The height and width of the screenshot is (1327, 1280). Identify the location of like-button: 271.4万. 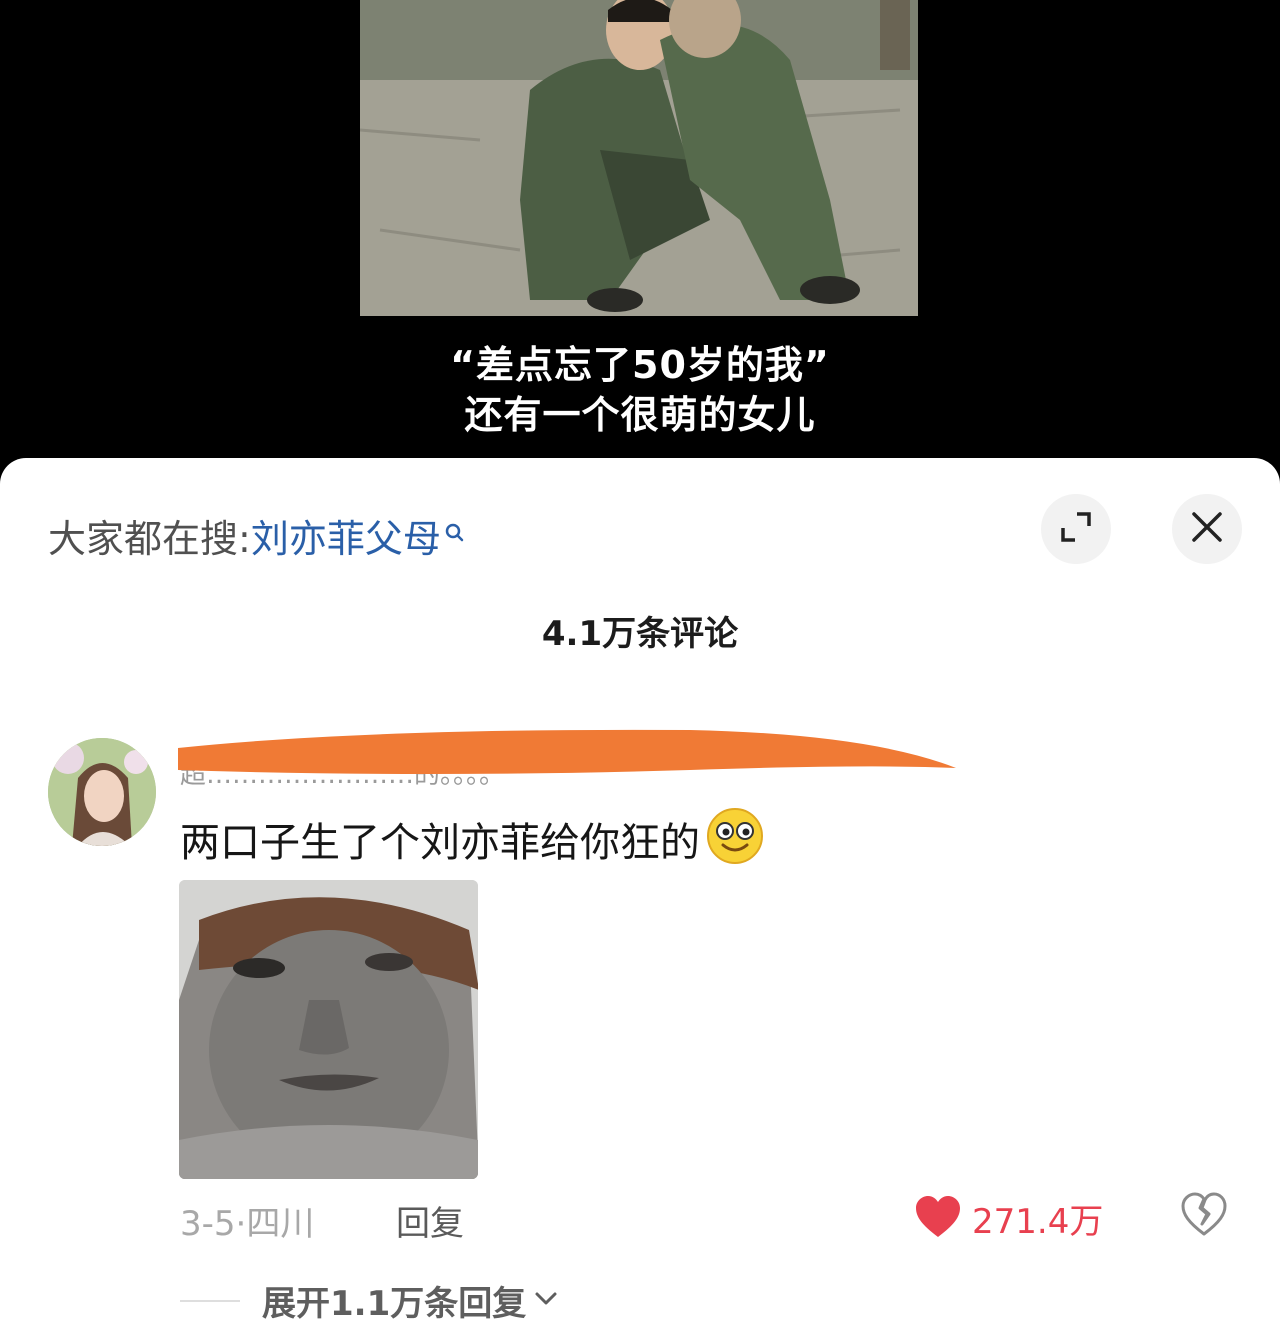
(1008, 1218).